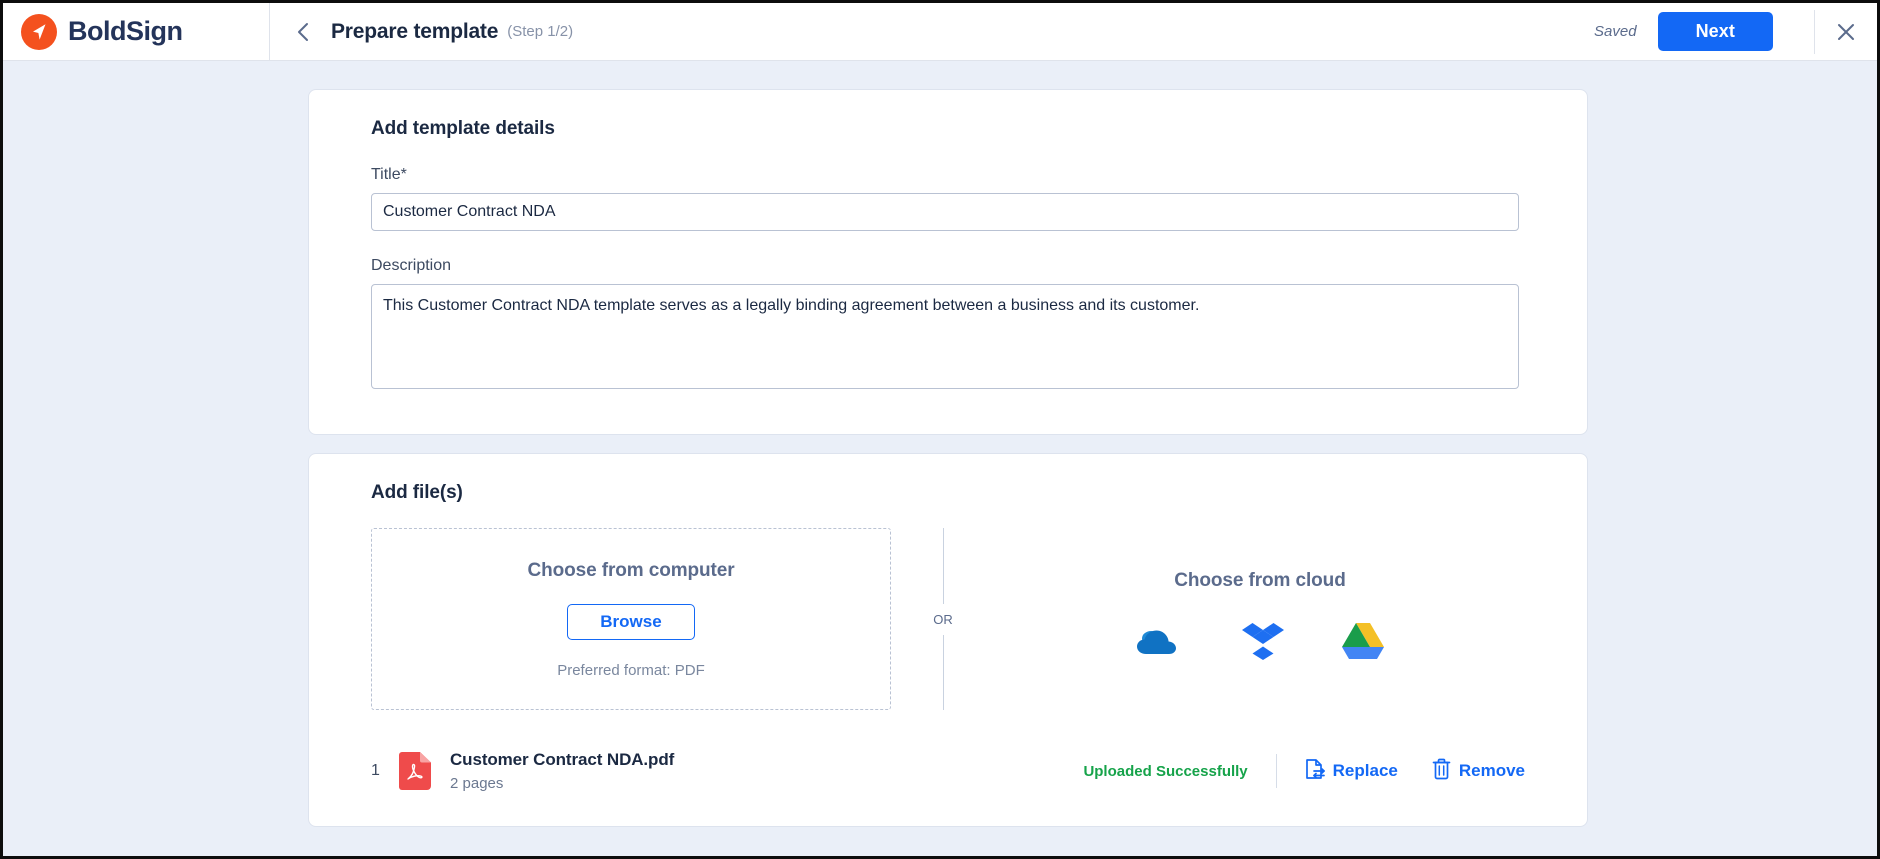  I want to click on page-title: Prepare template, so click(415, 31).